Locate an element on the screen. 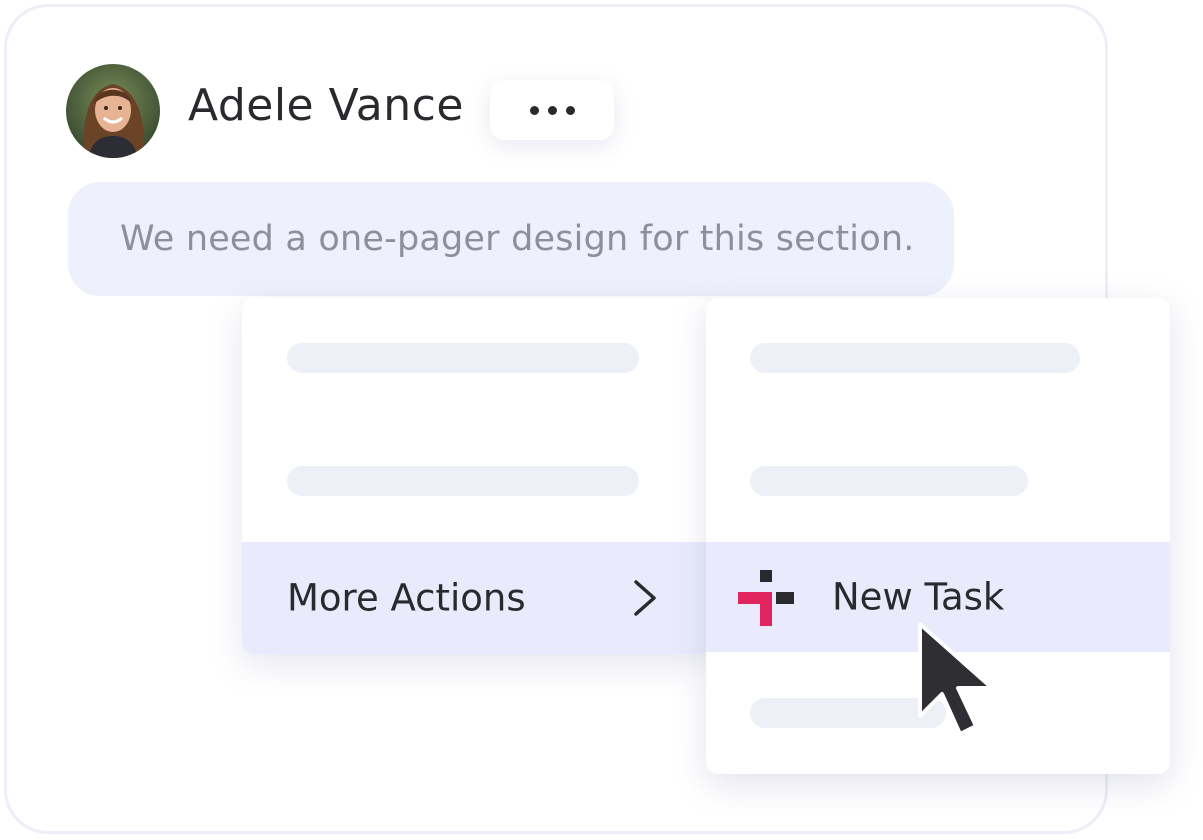 The width and height of the screenshot is (1203, 840). submenu-item-label: New Task is located at coordinates (918, 597).